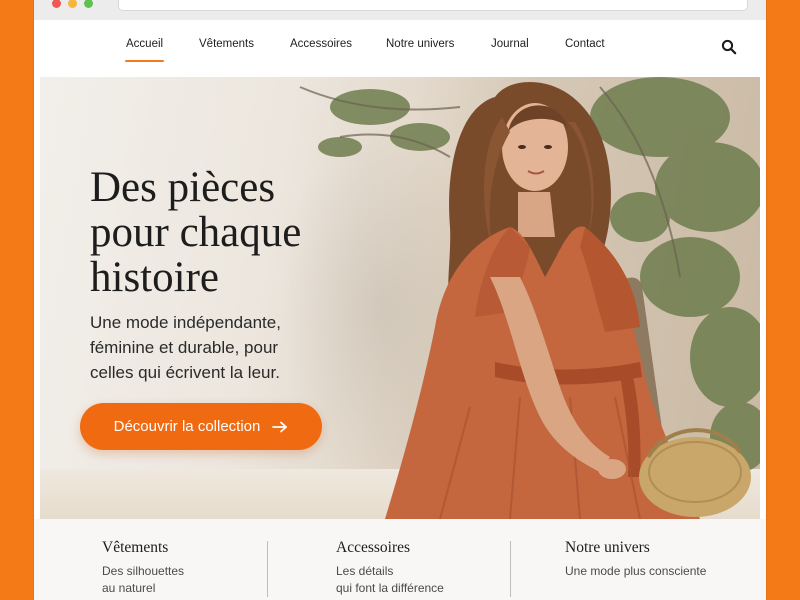 The height and width of the screenshot is (600, 800). I want to click on nav-item-journal: Journal, so click(510, 44).